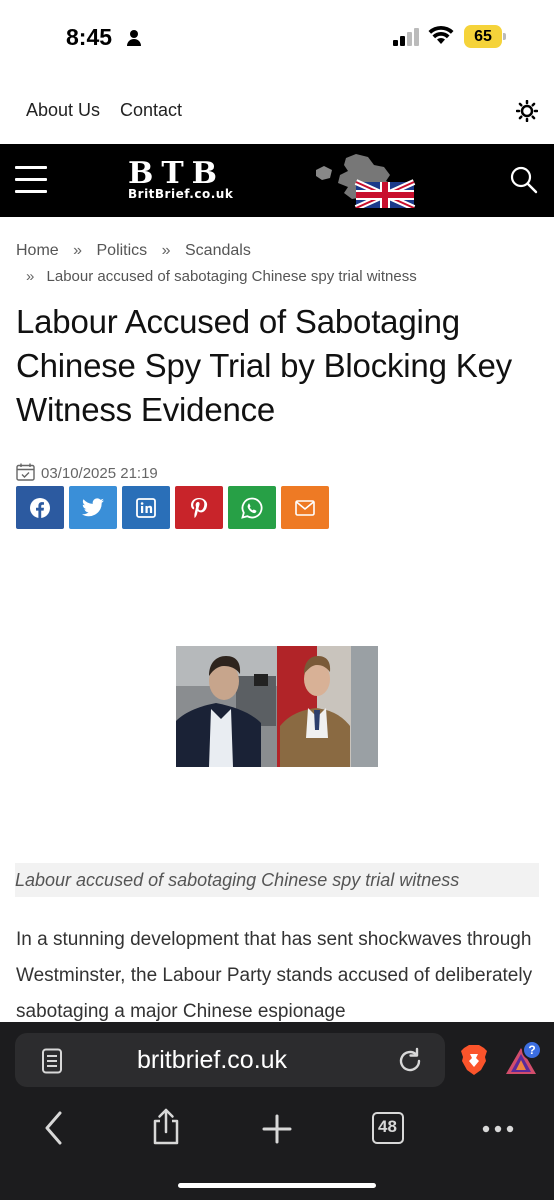 This screenshot has height=1200, width=554. I want to click on contact-link: Contact, so click(151, 110).